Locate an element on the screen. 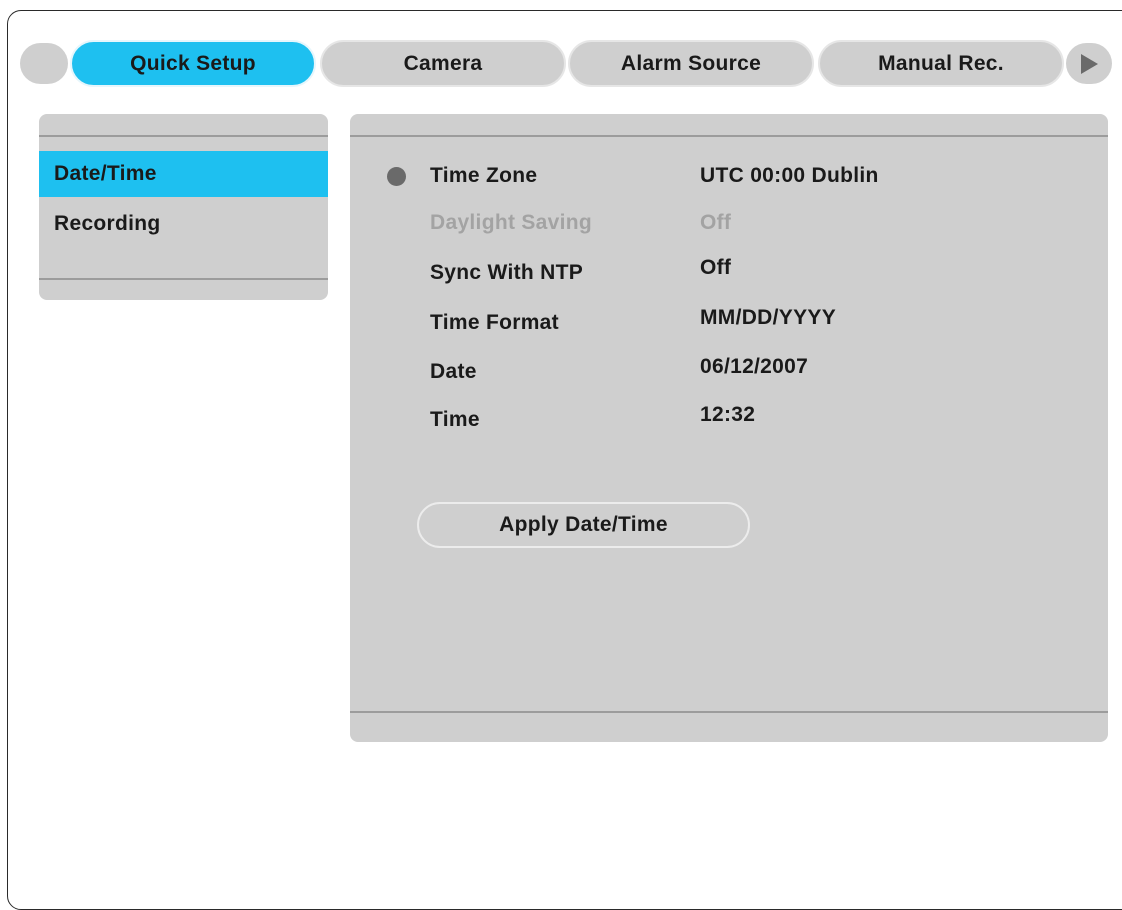 This screenshot has width=1122, height=910. setting-row-time-zone: Time Zone UTC 00:00 Dublin is located at coordinates (729, 176).